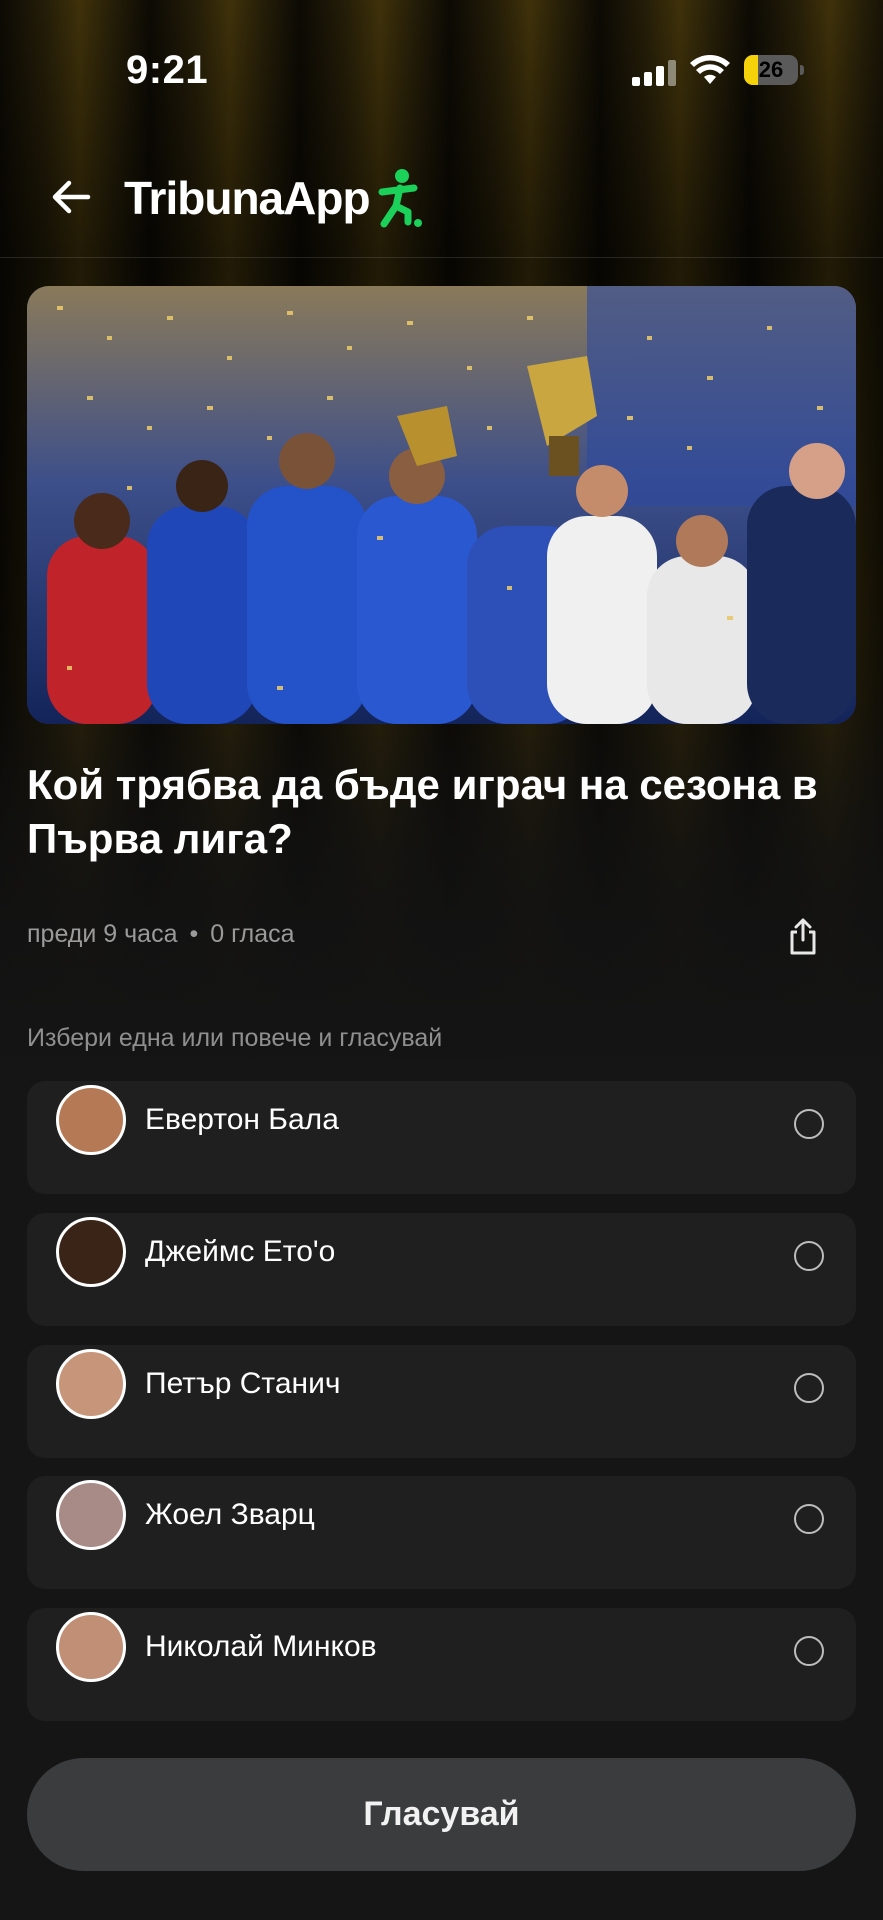 The height and width of the screenshot is (1920, 883). Describe the element at coordinates (771, 69) in the screenshot. I see `battery-level: 26` at that location.